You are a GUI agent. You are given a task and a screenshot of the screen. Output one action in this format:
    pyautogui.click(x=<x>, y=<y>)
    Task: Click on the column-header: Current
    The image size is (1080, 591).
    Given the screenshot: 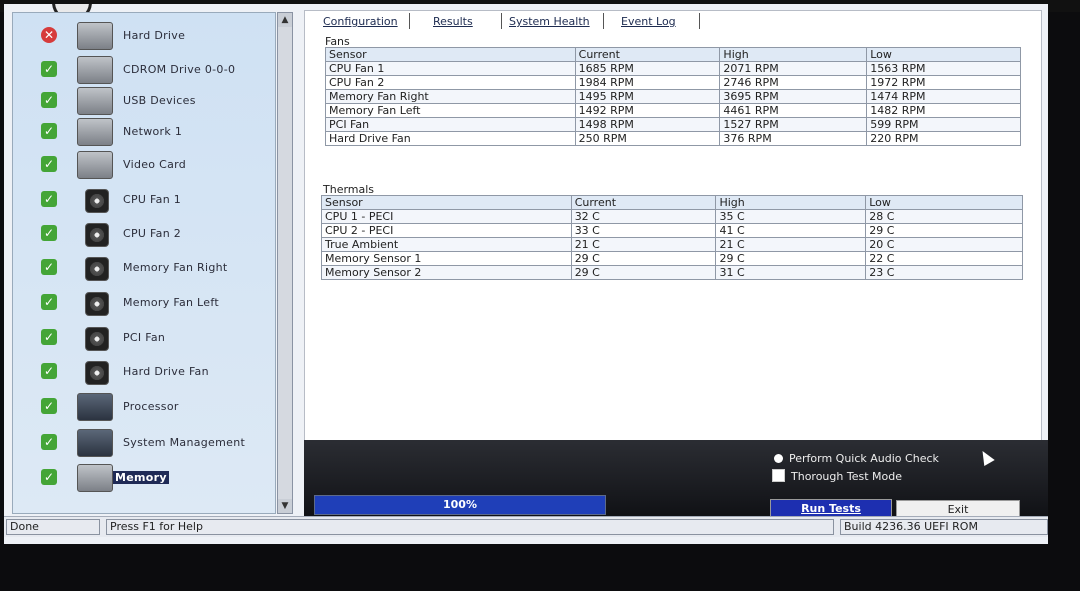 What is the action you would take?
    pyautogui.click(x=643, y=202)
    